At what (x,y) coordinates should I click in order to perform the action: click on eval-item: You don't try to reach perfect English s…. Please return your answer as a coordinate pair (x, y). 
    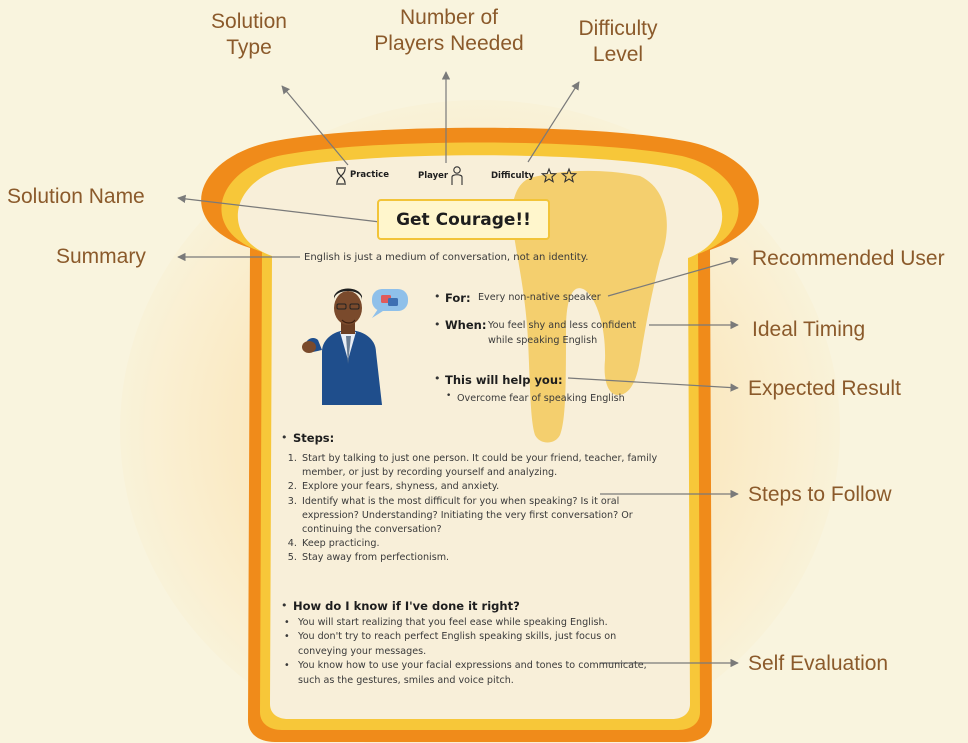
    Looking at the image, I should click on (470, 644).